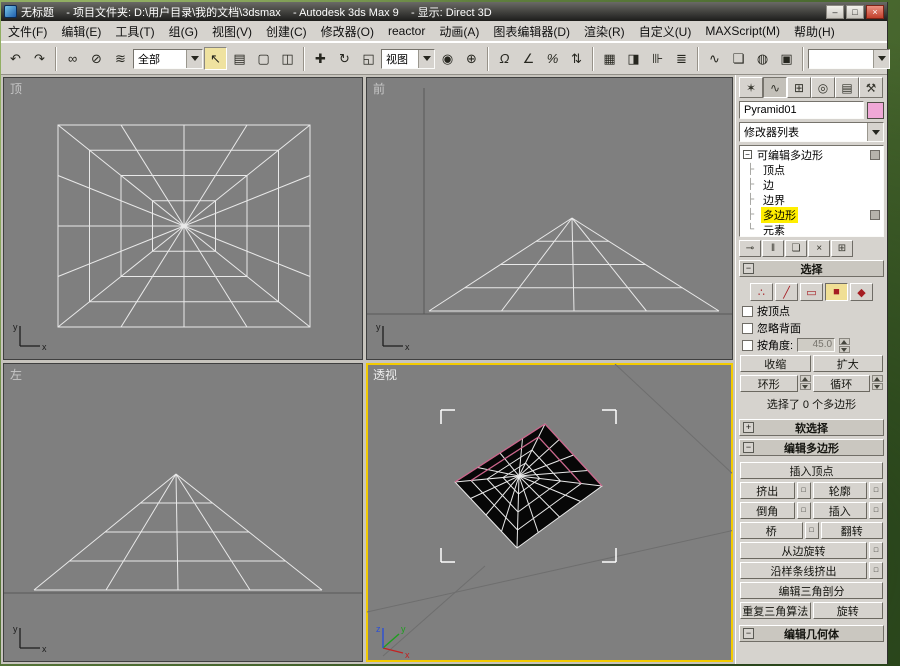 This screenshot has width=900, height=666. What do you see at coordinates (895, 58) in the screenshot?
I see `render-type-button: ◔` at bounding box center [895, 58].